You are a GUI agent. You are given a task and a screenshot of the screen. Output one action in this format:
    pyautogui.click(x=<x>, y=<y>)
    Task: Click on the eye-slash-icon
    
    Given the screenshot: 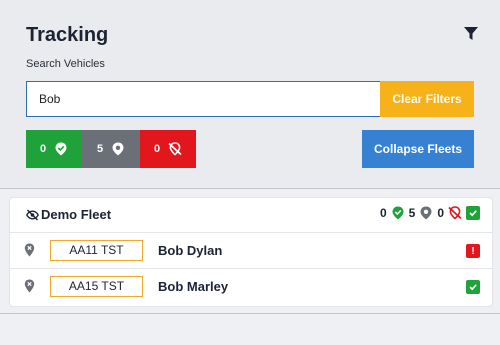 What is the action you would take?
    pyautogui.click(x=32, y=215)
    